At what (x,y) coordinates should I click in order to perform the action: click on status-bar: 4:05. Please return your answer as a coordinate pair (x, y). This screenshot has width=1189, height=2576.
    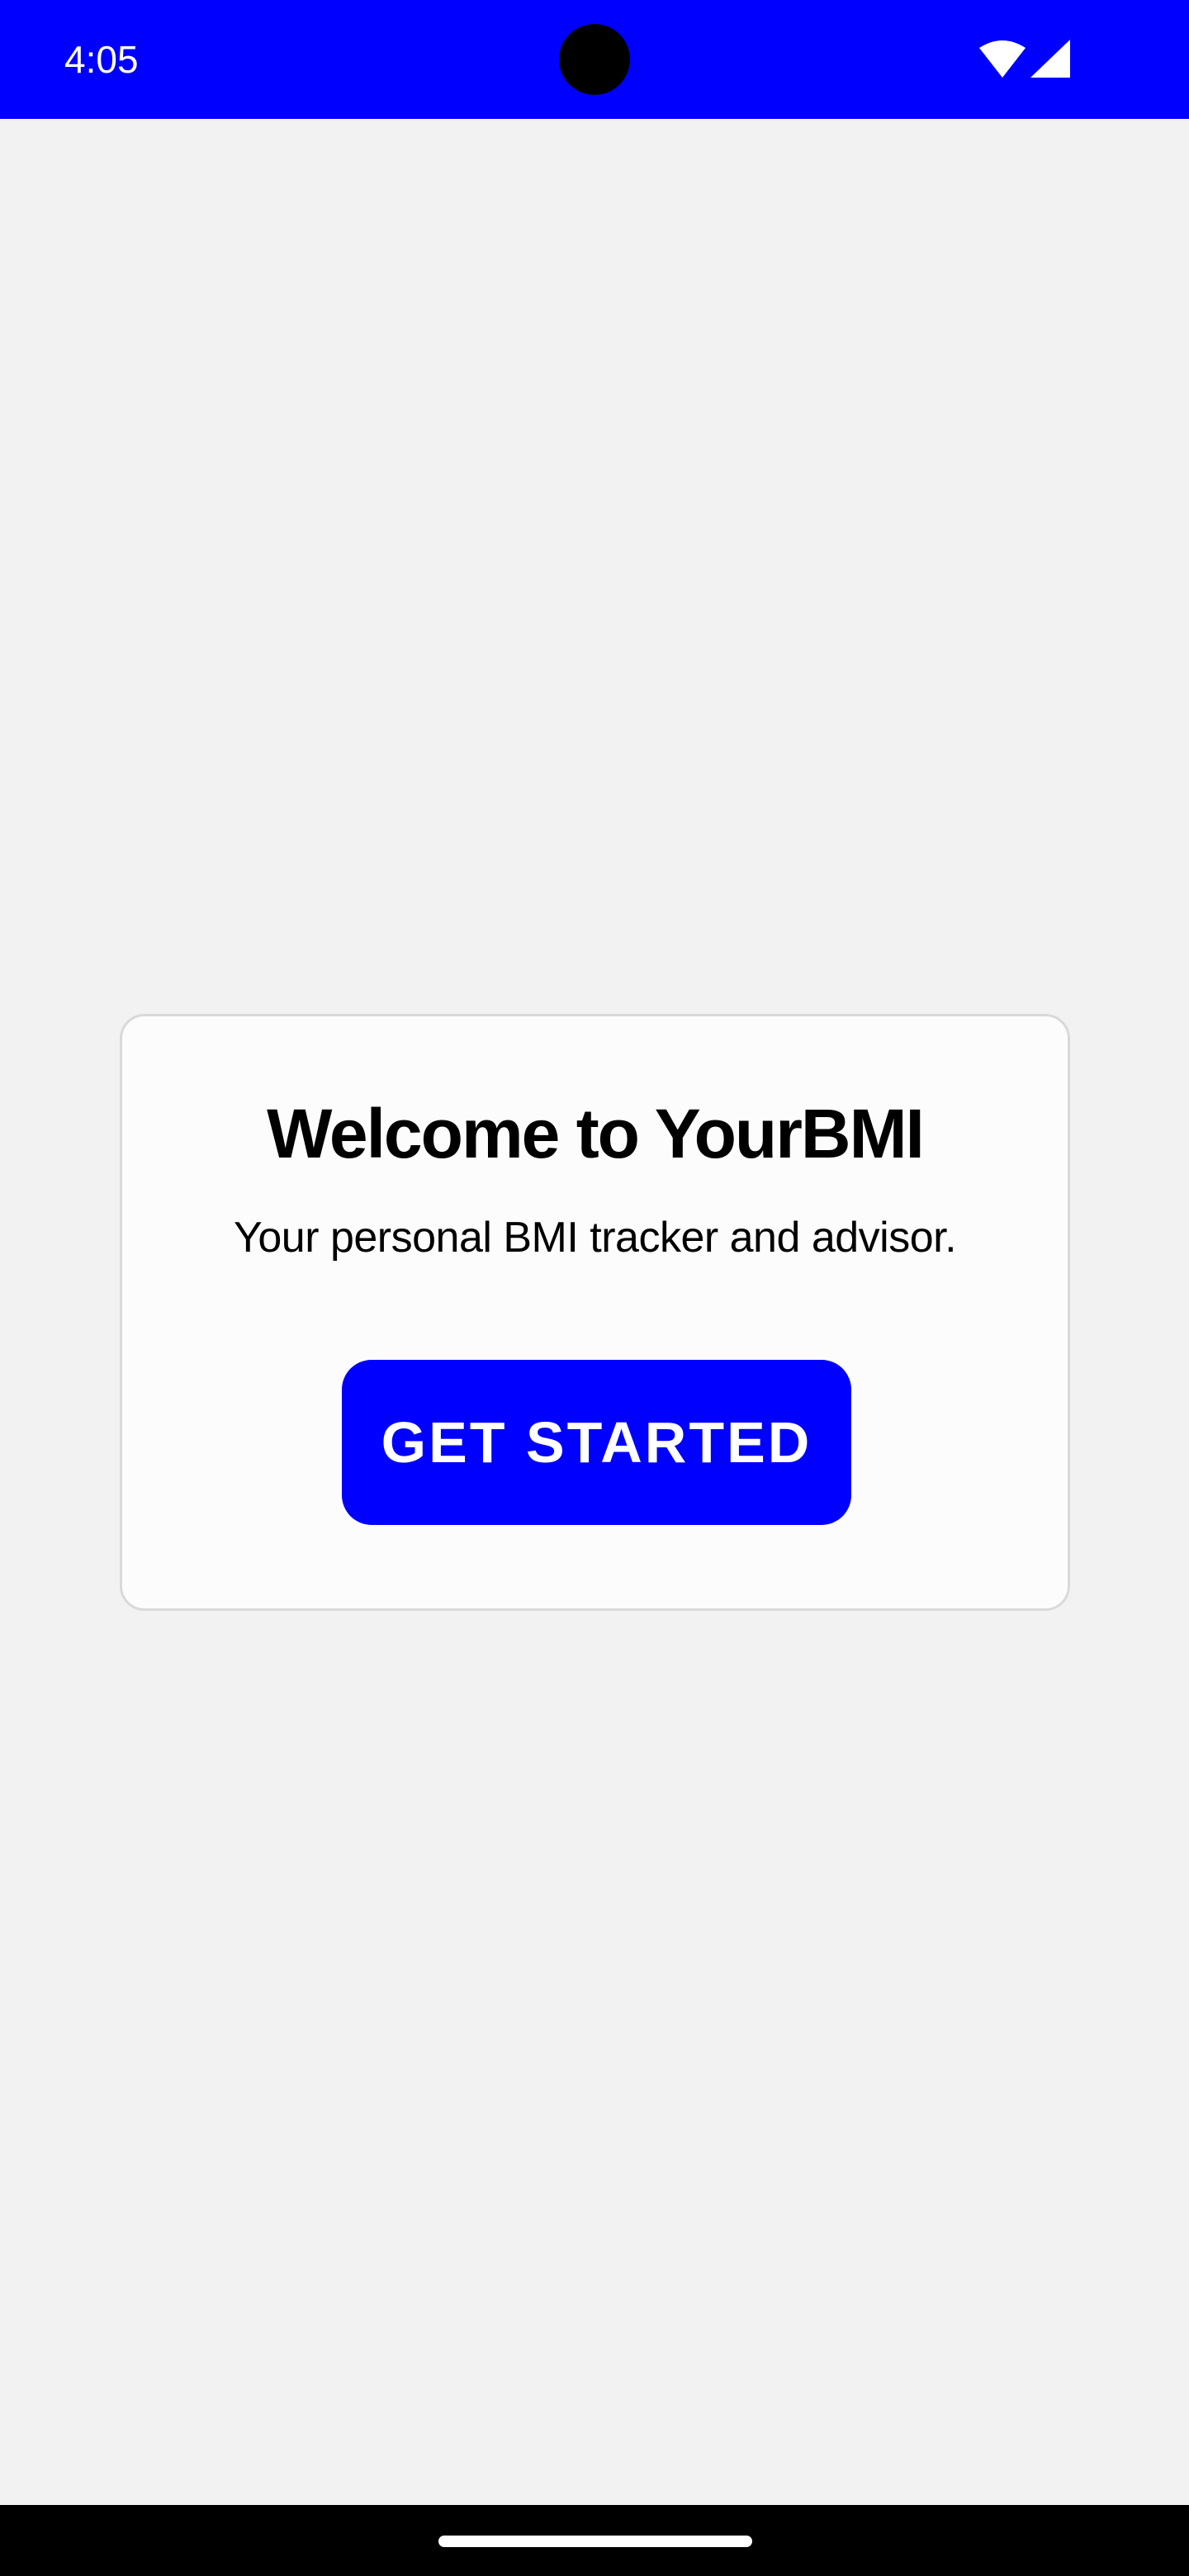
    Looking at the image, I should click on (594, 59).